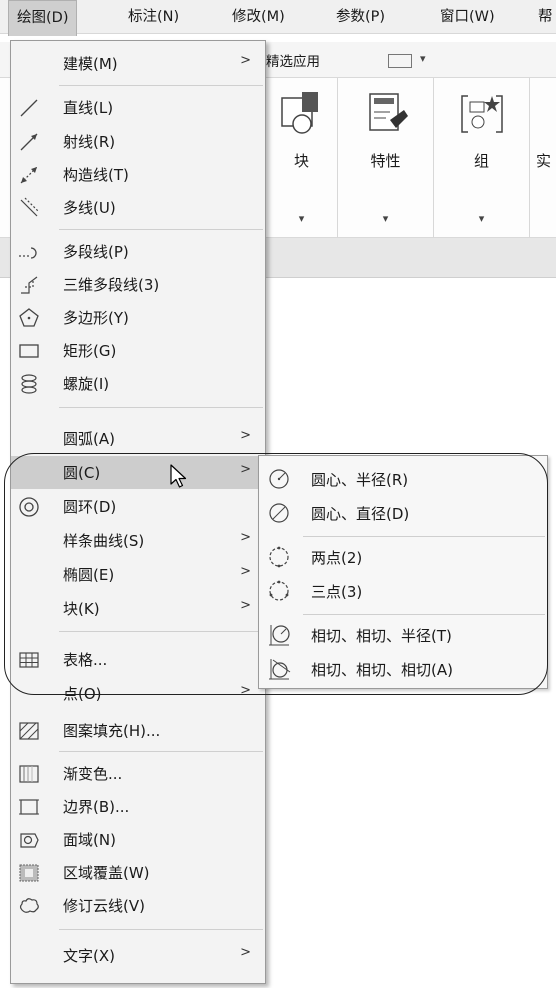 This screenshot has height=988, width=556. I want to click on ribbon-properties-label: 特性, so click(385, 161).